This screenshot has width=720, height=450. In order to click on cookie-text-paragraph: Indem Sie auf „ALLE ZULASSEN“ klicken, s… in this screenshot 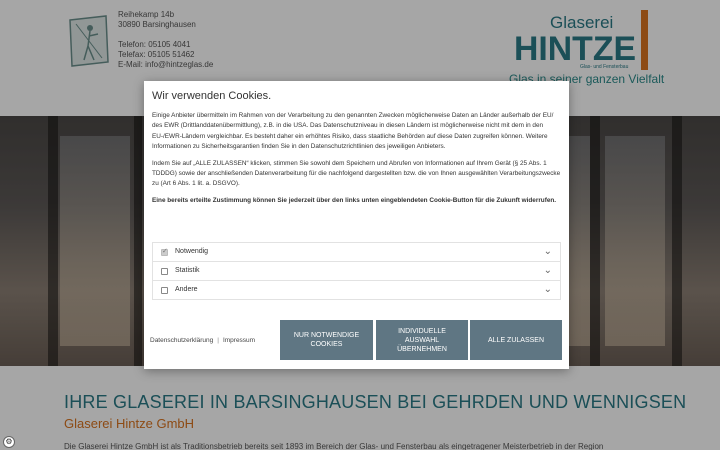, I will do `click(356, 173)`.